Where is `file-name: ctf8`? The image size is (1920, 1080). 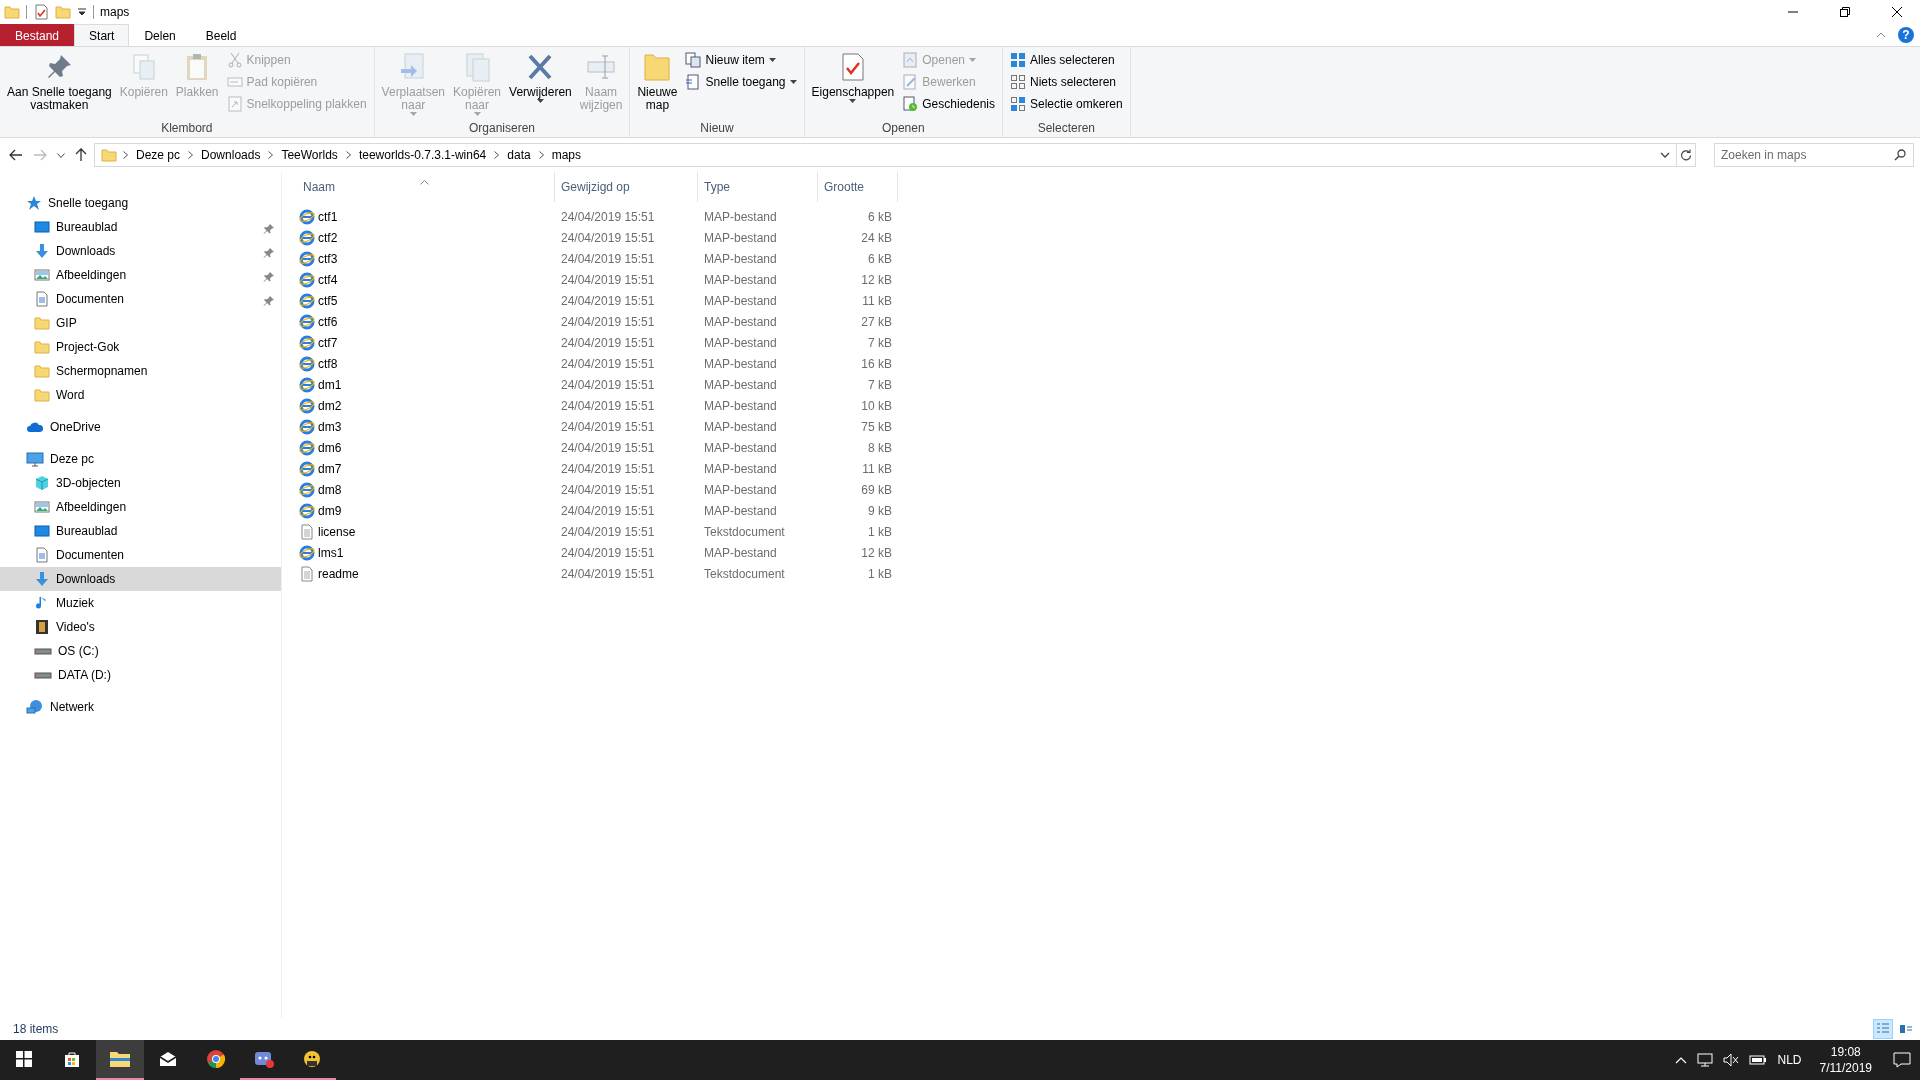
file-name: ctf8 is located at coordinates (328, 363).